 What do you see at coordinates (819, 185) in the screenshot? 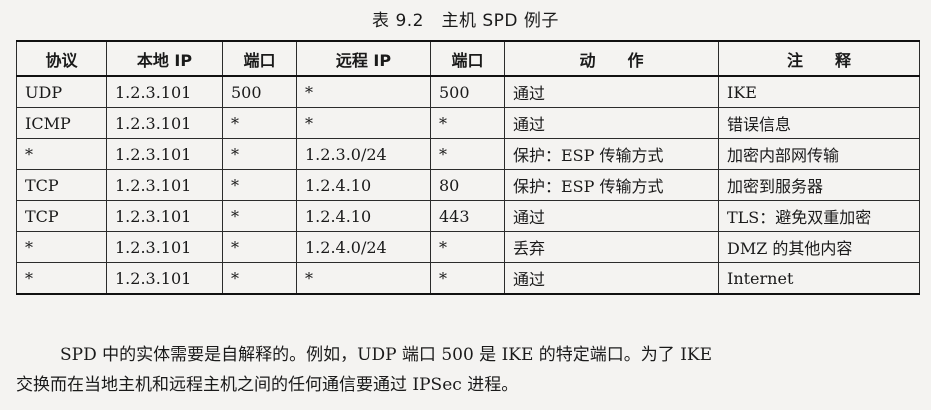
I see `cell-comment: 加密到服务器` at bounding box center [819, 185].